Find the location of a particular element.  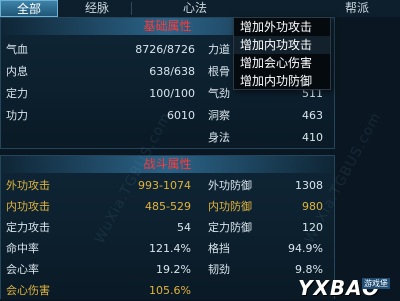

stat-row: 会心伤害 105.6% is located at coordinates (167, 291).